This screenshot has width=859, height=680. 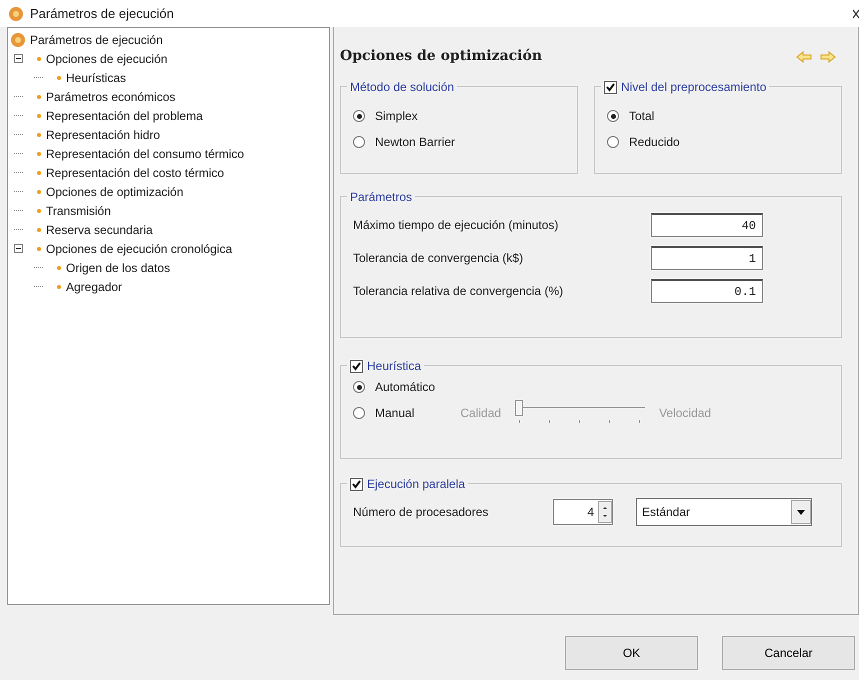 What do you see at coordinates (641, 116) in the screenshot?
I see `option-label: Total` at bounding box center [641, 116].